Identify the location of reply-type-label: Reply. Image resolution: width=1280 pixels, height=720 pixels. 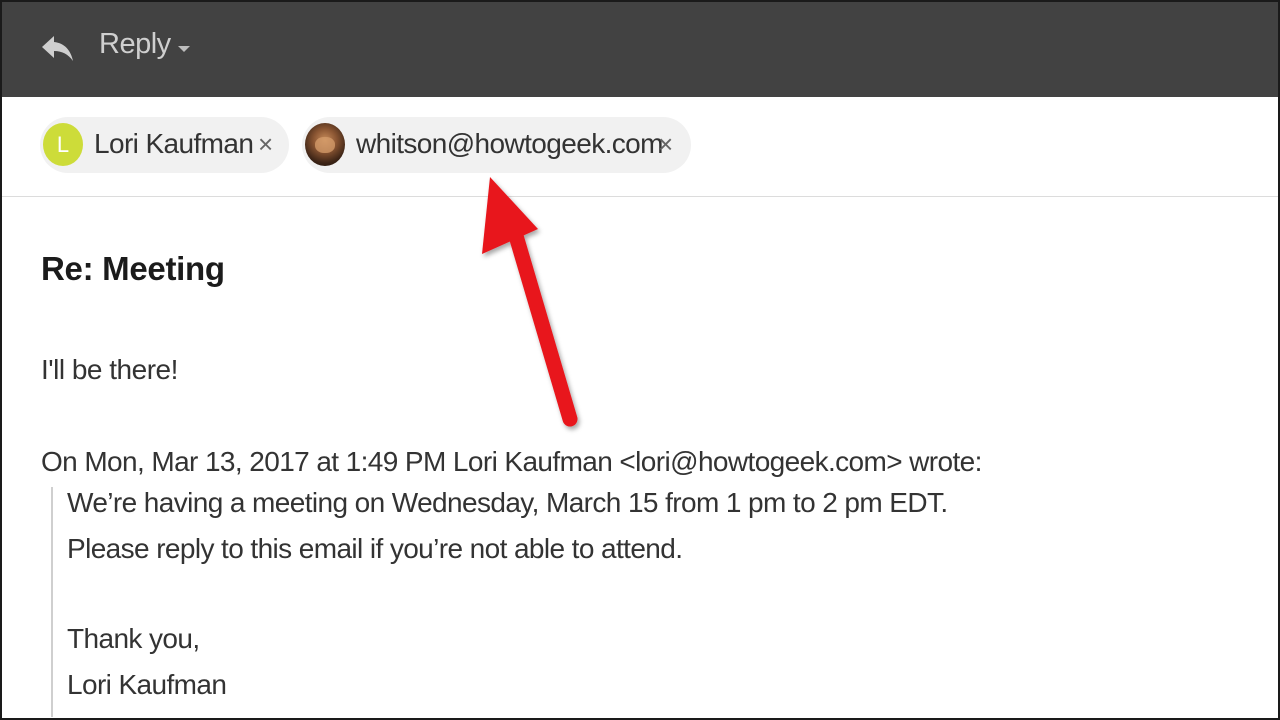
(135, 44).